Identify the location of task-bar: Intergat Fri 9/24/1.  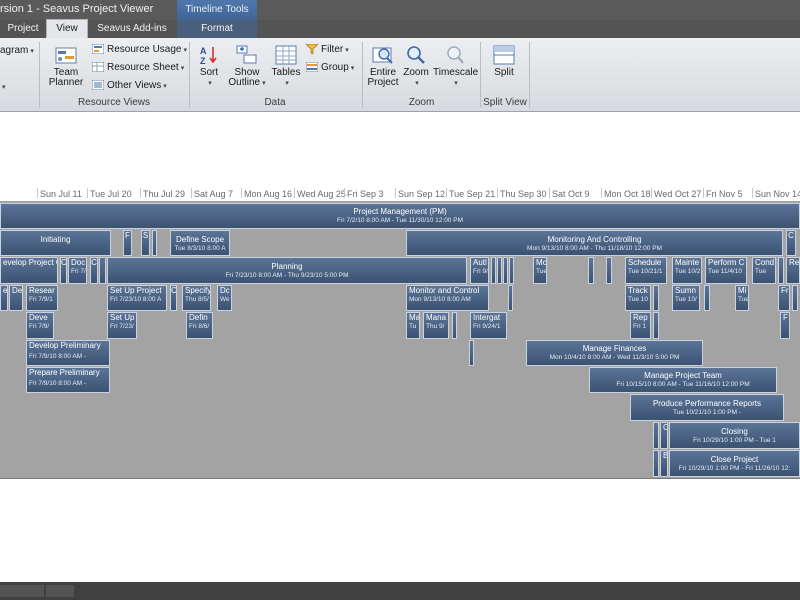
(488, 325).